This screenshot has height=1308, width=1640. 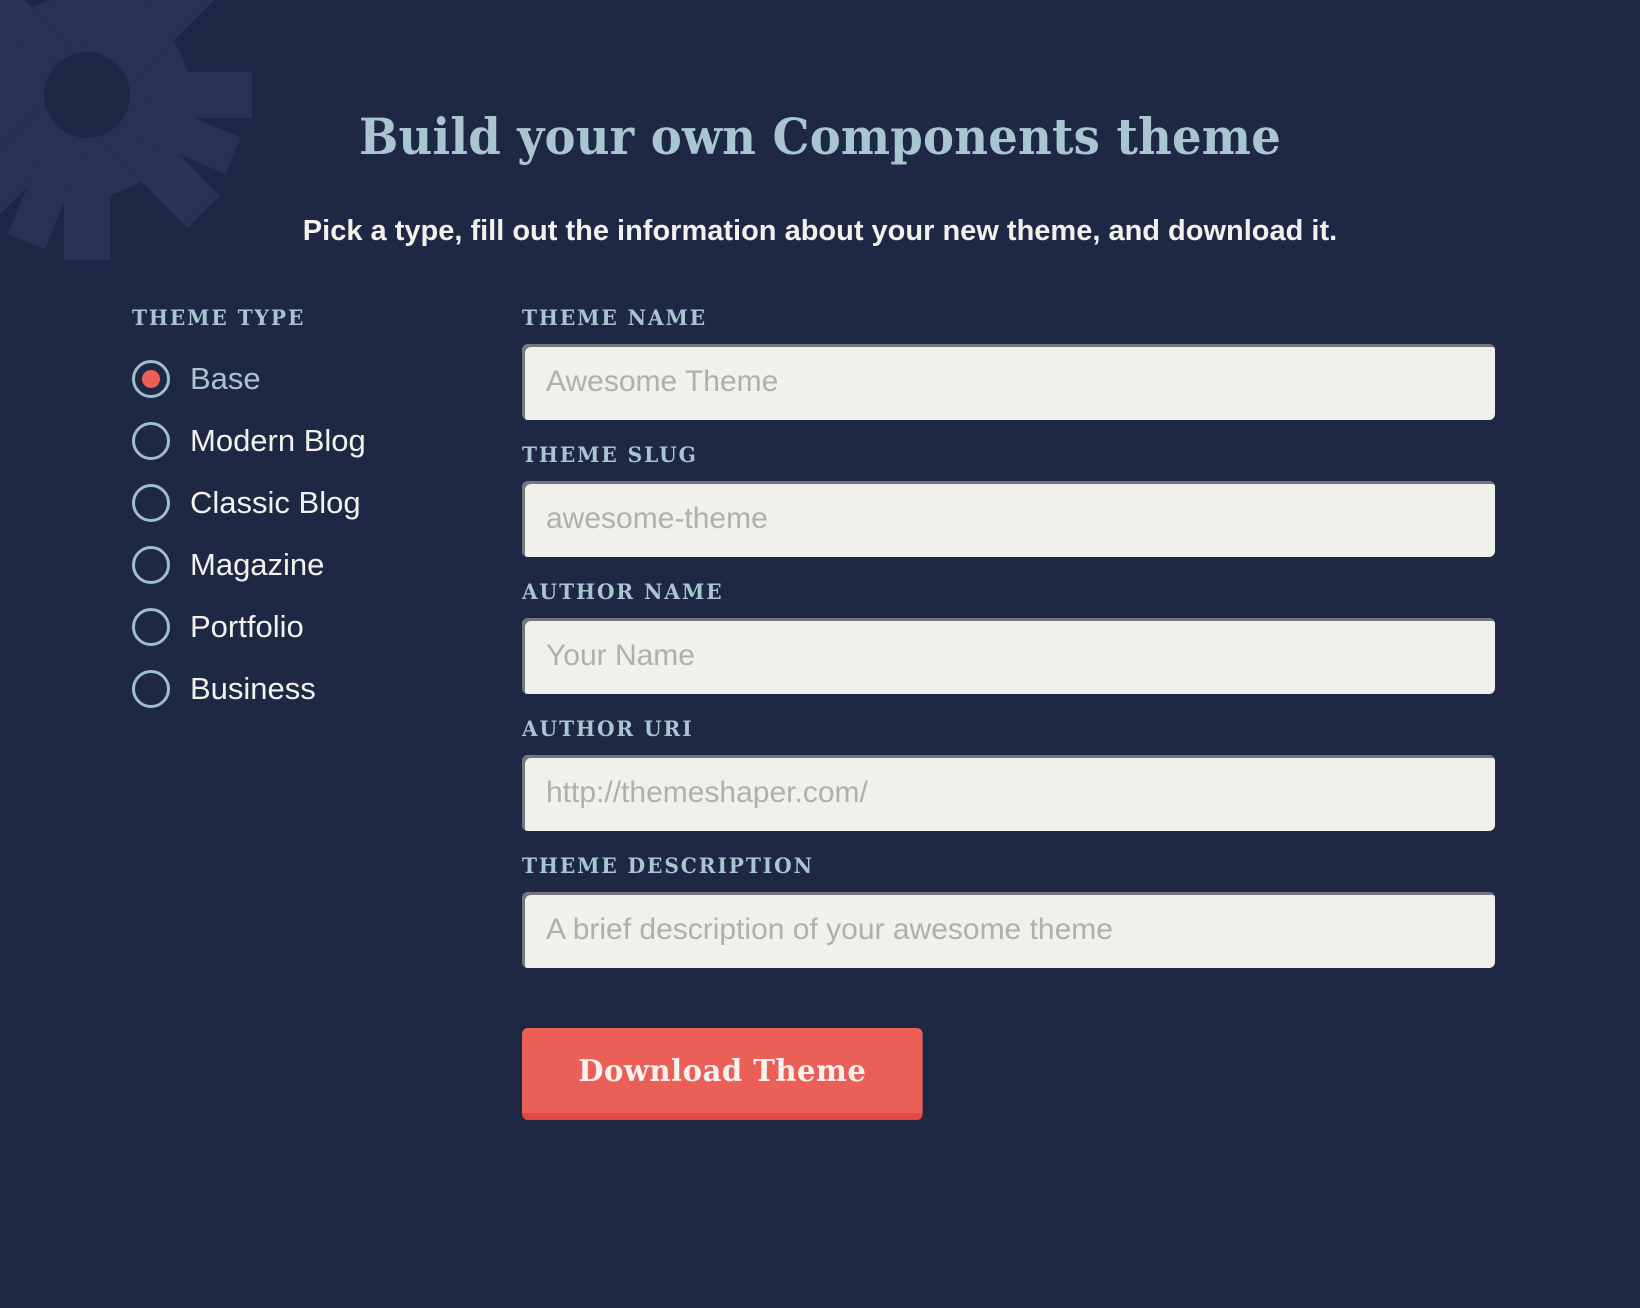 I want to click on field-author-name: Author Name, so click(x=1008, y=636).